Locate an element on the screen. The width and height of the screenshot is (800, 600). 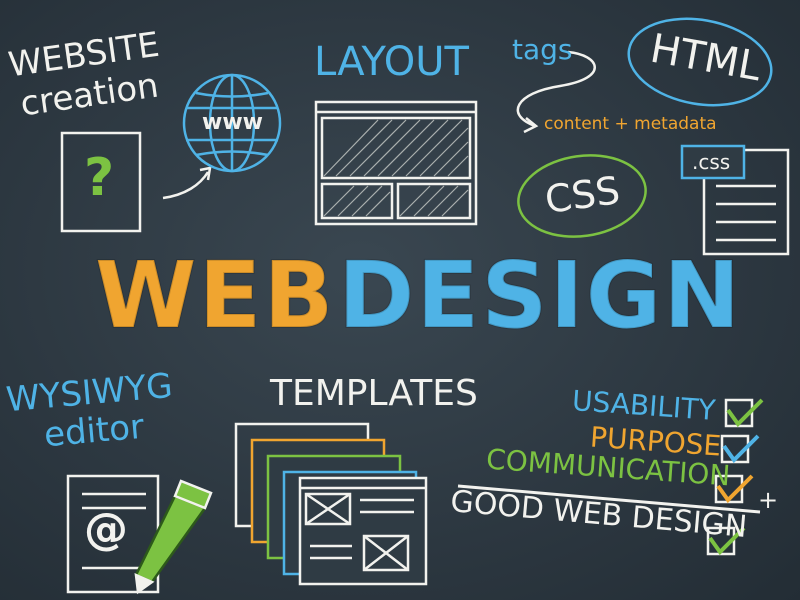
globe-label: www is located at coordinates (232, 122).